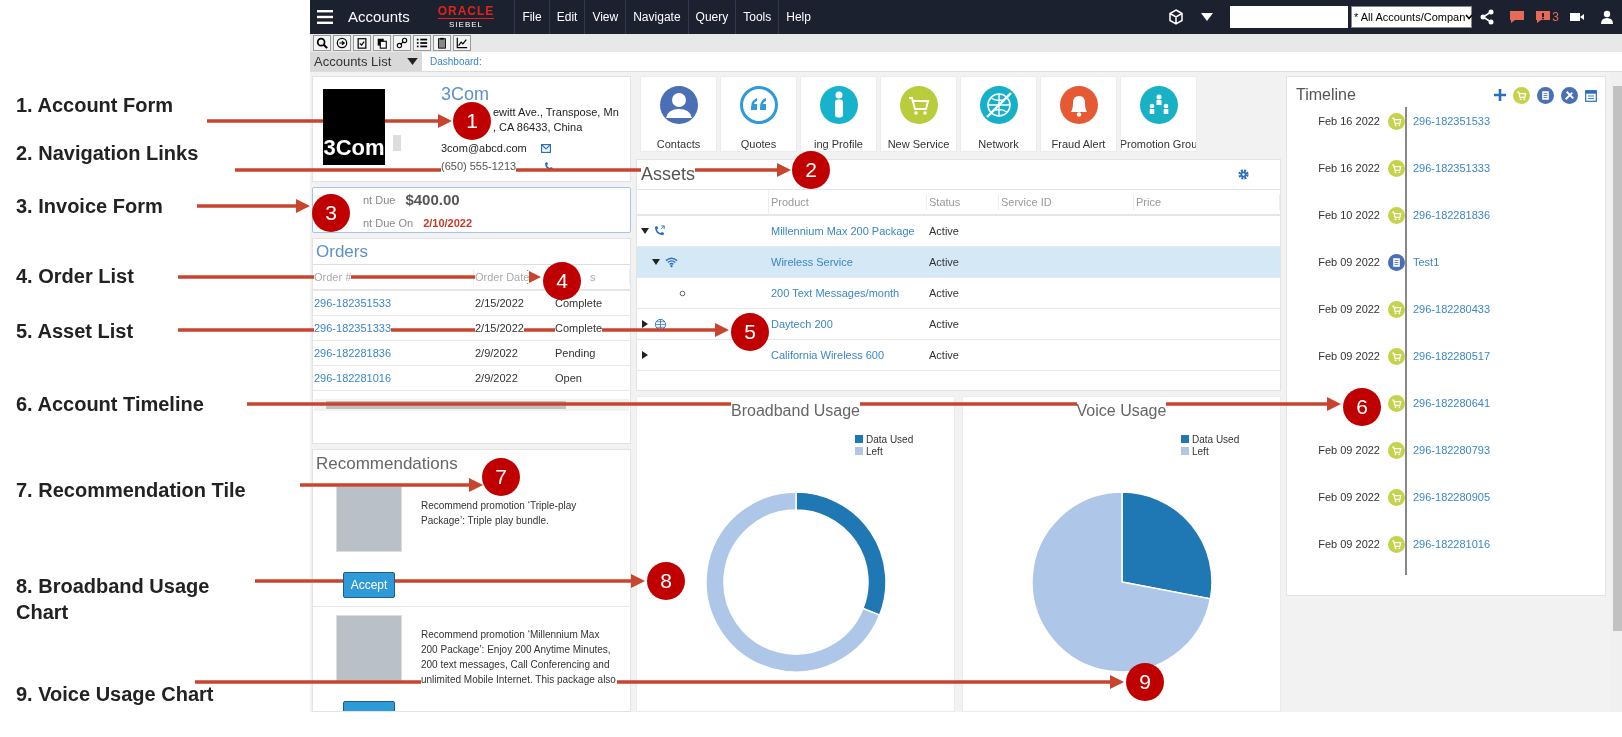  I want to click on alert-chat-icon, so click(1543, 17).